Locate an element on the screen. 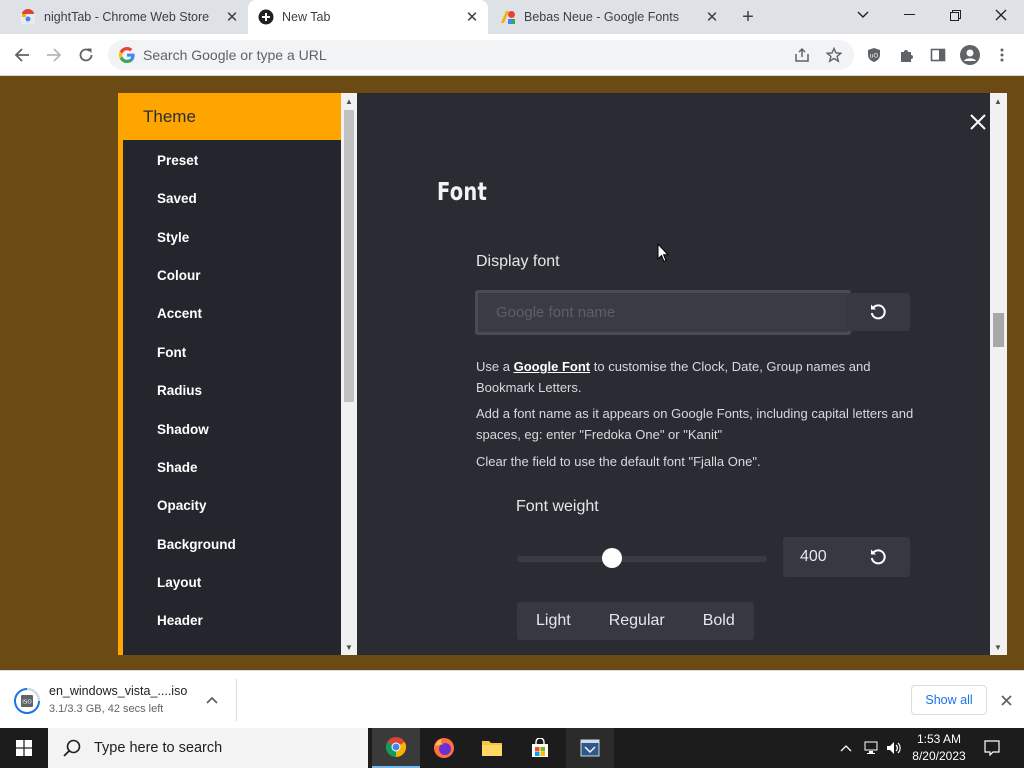 The image size is (1024, 768). network-icon is located at coordinates (872, 748).